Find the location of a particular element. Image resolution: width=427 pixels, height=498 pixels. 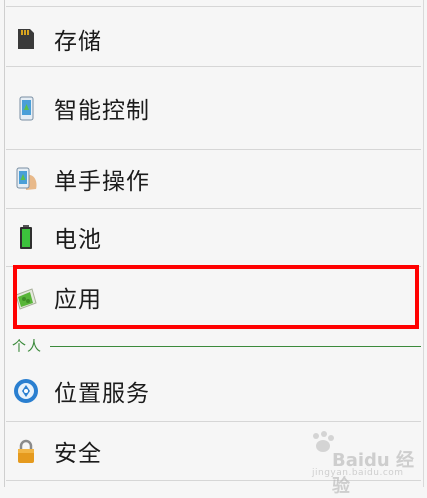

settings-item-smart-control: 智能控制 is located at coordinates (213, 108).